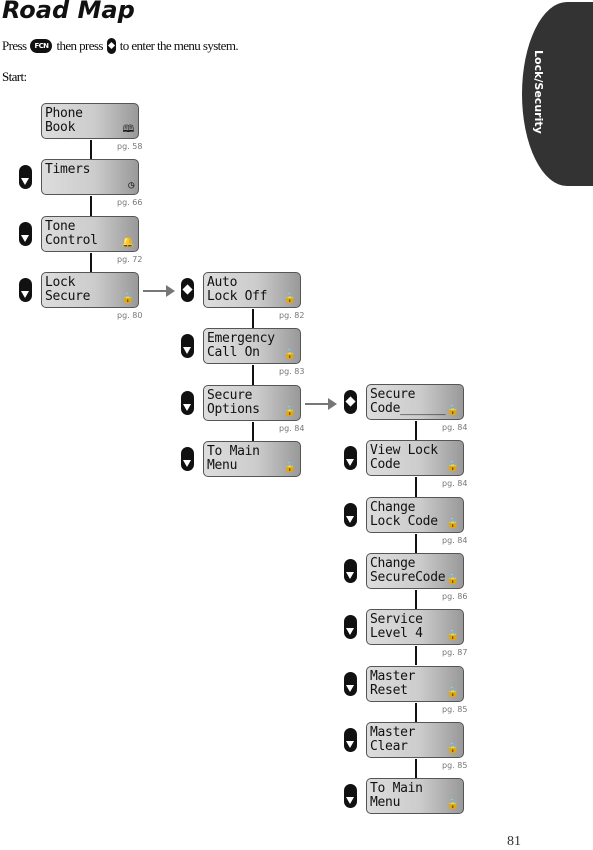 This screenshot has height=850, width=593. What do you see at coordinates (396, 620) in the screenshot?
I see `screen-line-1: Service` at bounding box center [396, 620].